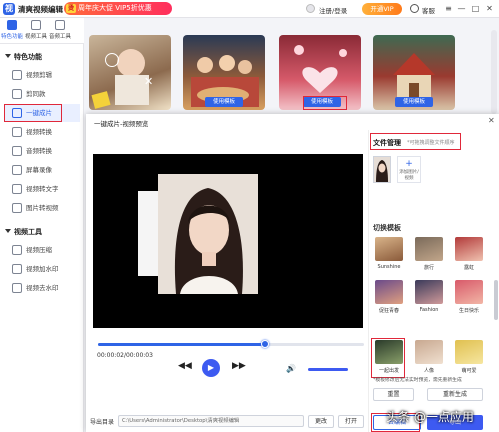 This screenshot has width=499, height=432. I want to click on reset-button: 重置, so click(393, 394).